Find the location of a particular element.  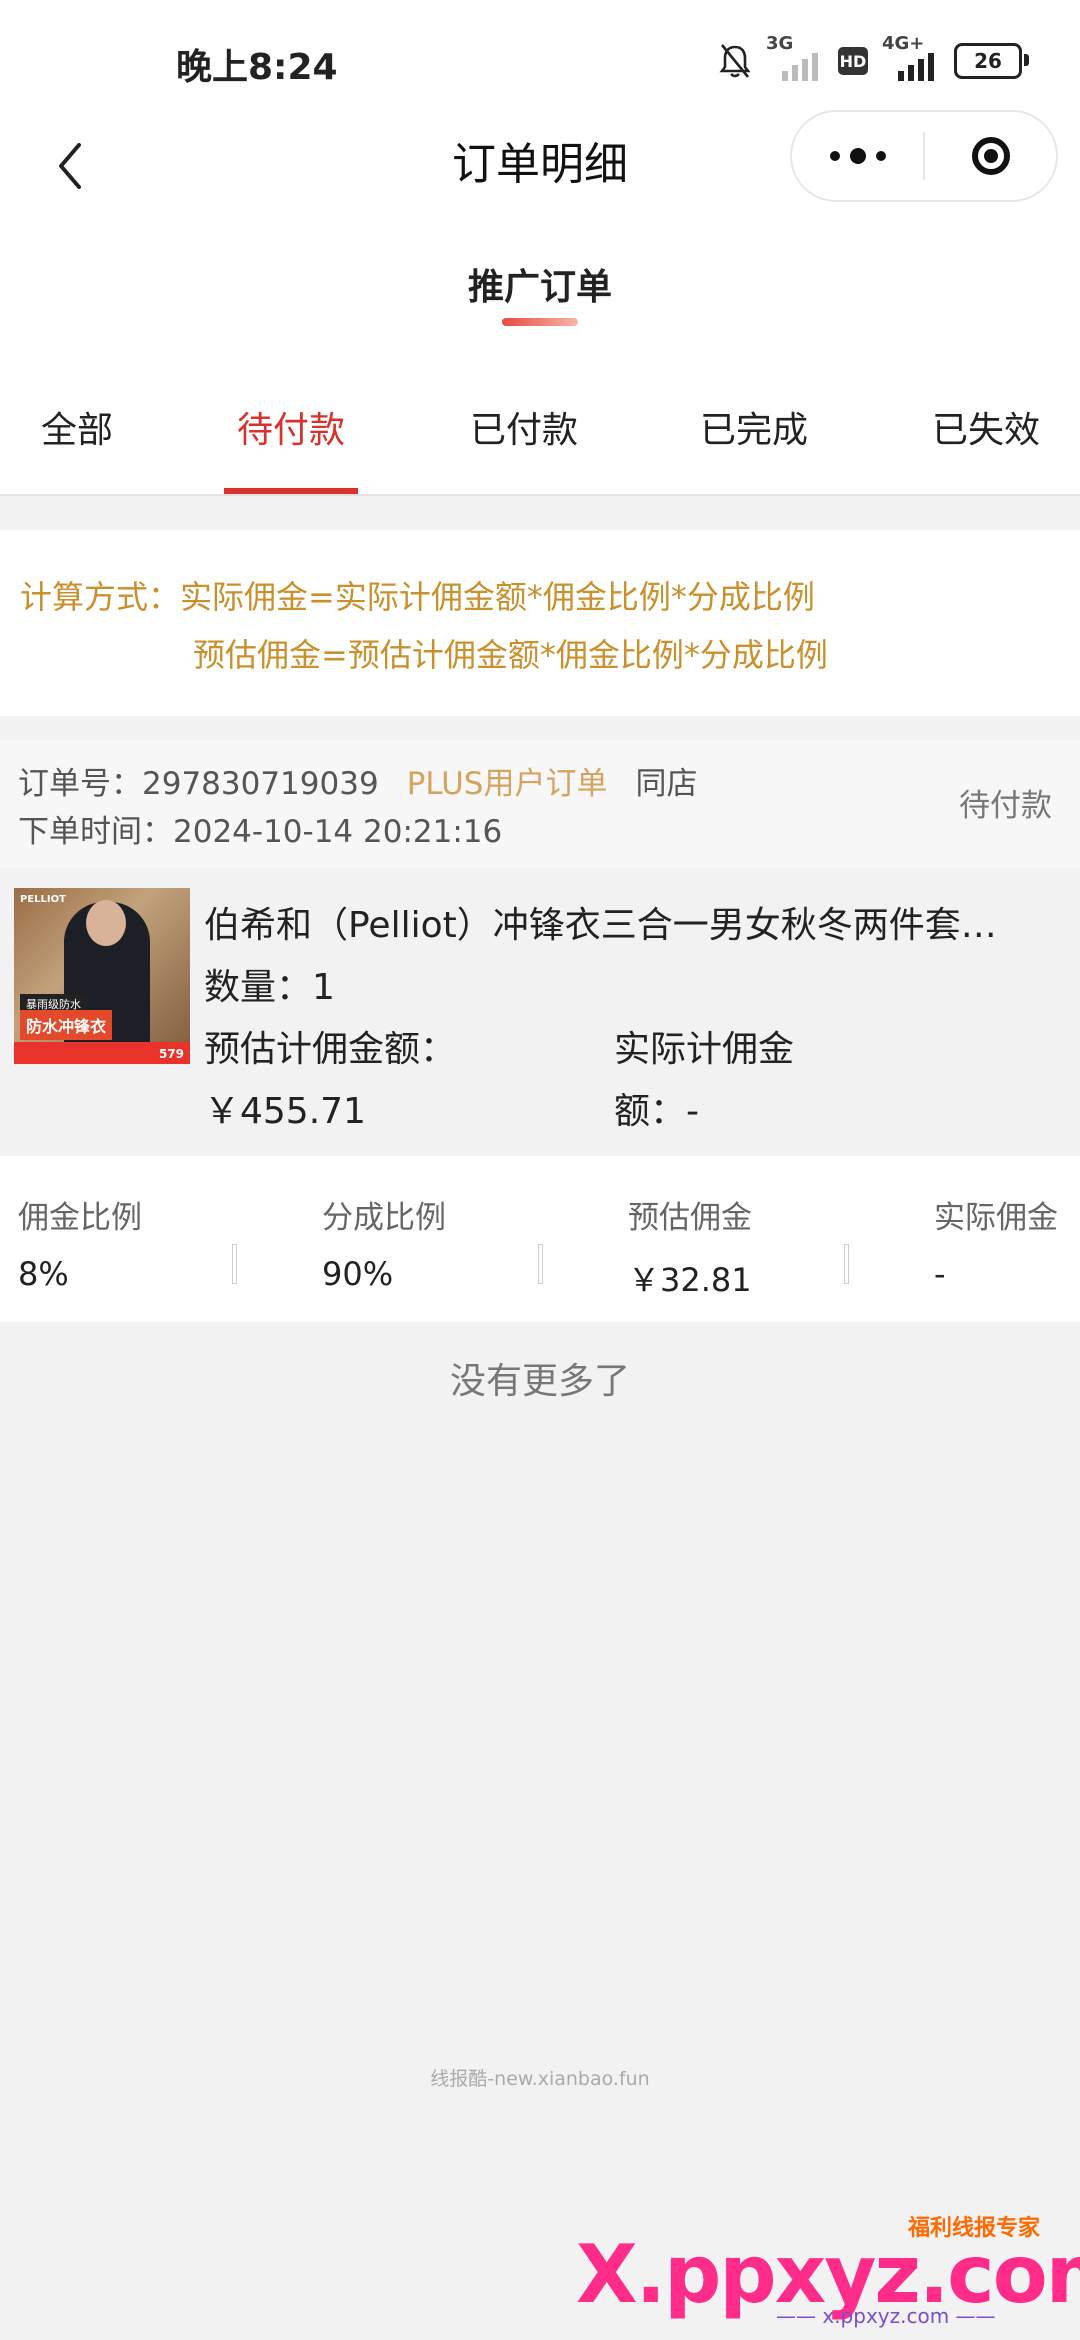

tab-pending-payment: 待付款 is located at coordinates (291, 427).